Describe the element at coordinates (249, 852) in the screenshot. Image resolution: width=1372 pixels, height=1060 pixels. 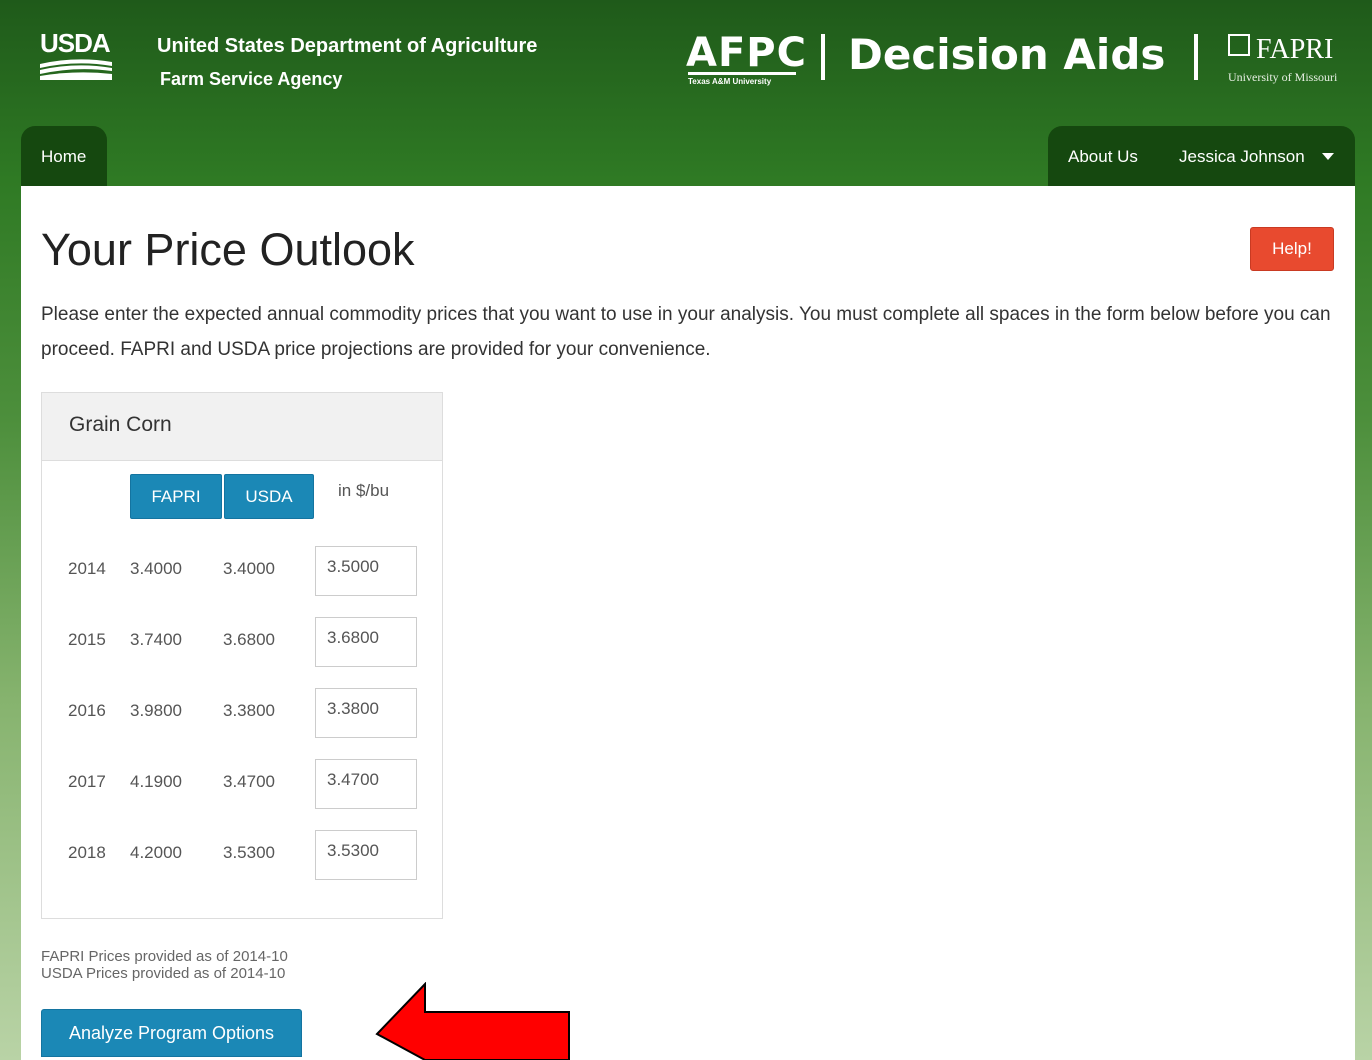
I see `usda-price-cell: 3.5300` at that location.